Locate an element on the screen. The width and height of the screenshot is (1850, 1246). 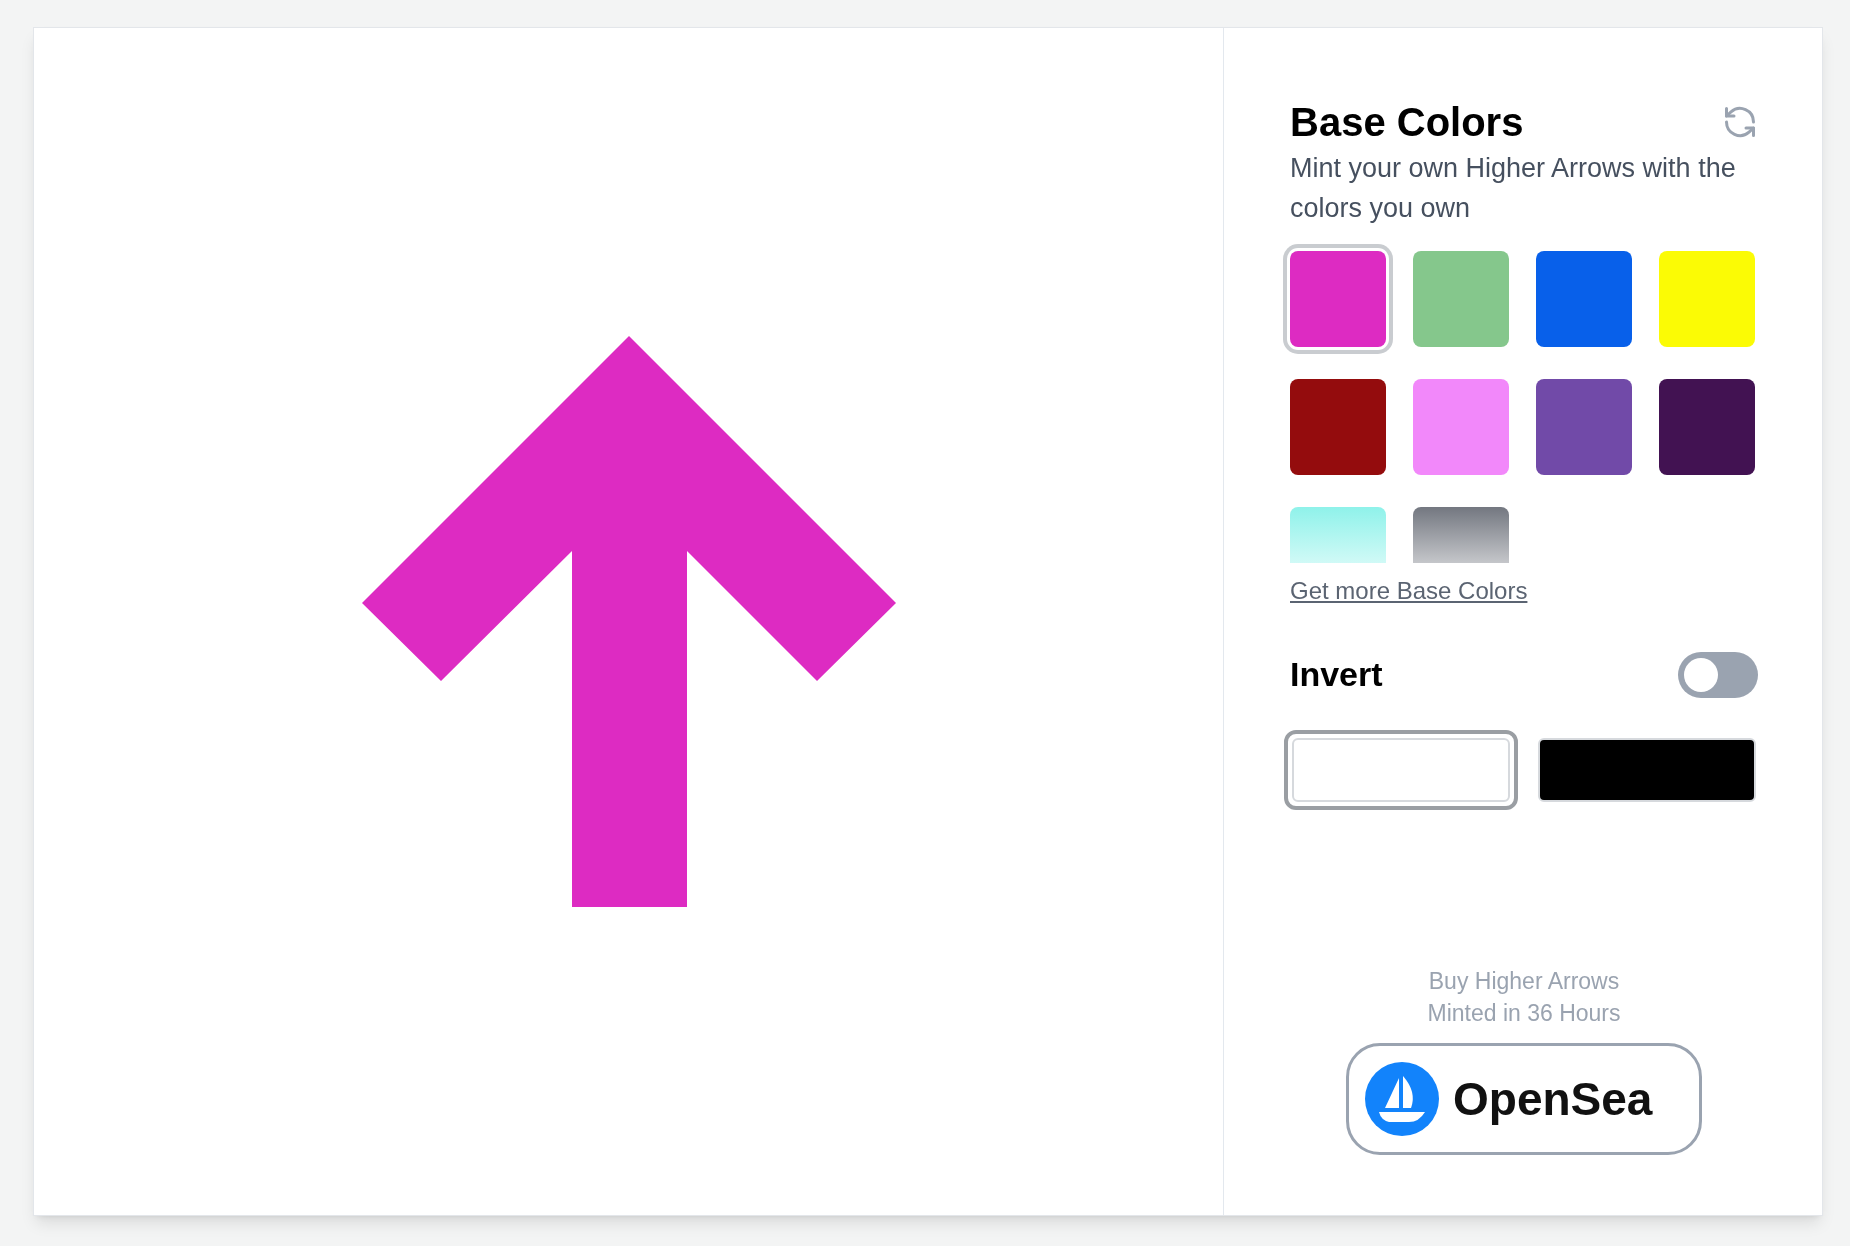
opensea-button: OpenSea is located at coordinates (1524, 1099).